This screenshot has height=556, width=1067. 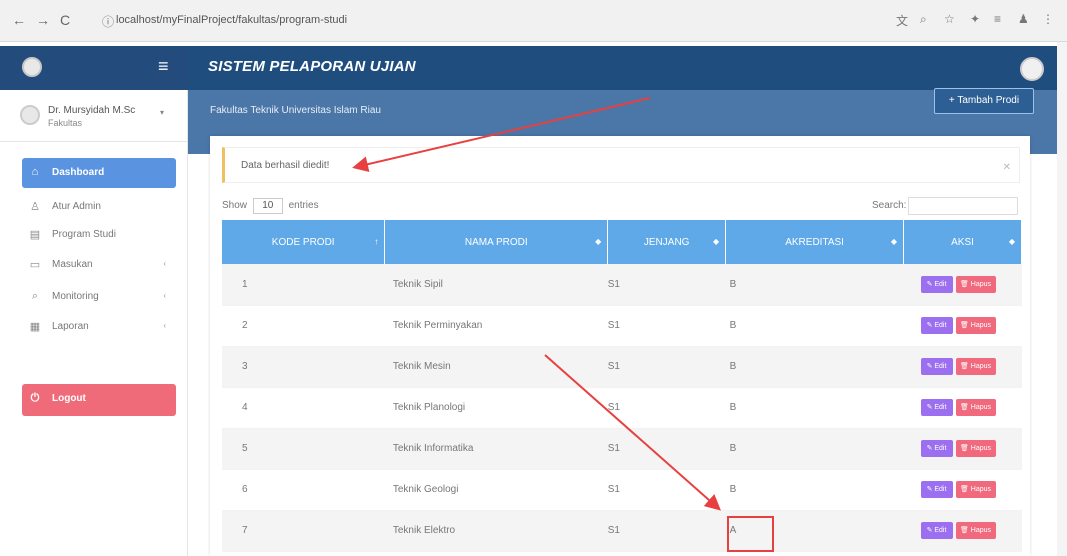 What do you see at coordinates (496, 449) in the screenshot?
I see `cell-nama: Teknik Informatika` at bounding box center [496, 449].